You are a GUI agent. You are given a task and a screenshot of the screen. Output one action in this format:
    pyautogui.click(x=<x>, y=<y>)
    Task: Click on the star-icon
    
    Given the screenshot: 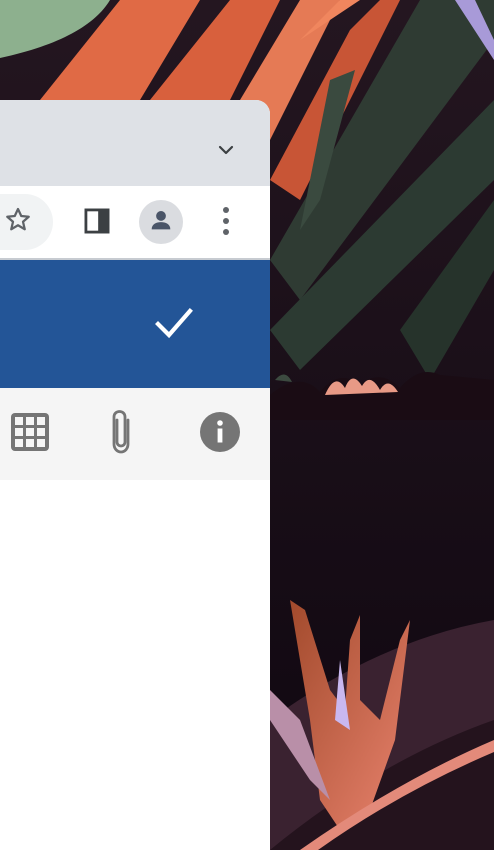 What is the action you would take?
    pyautogui.click(x=18, y=222)
    